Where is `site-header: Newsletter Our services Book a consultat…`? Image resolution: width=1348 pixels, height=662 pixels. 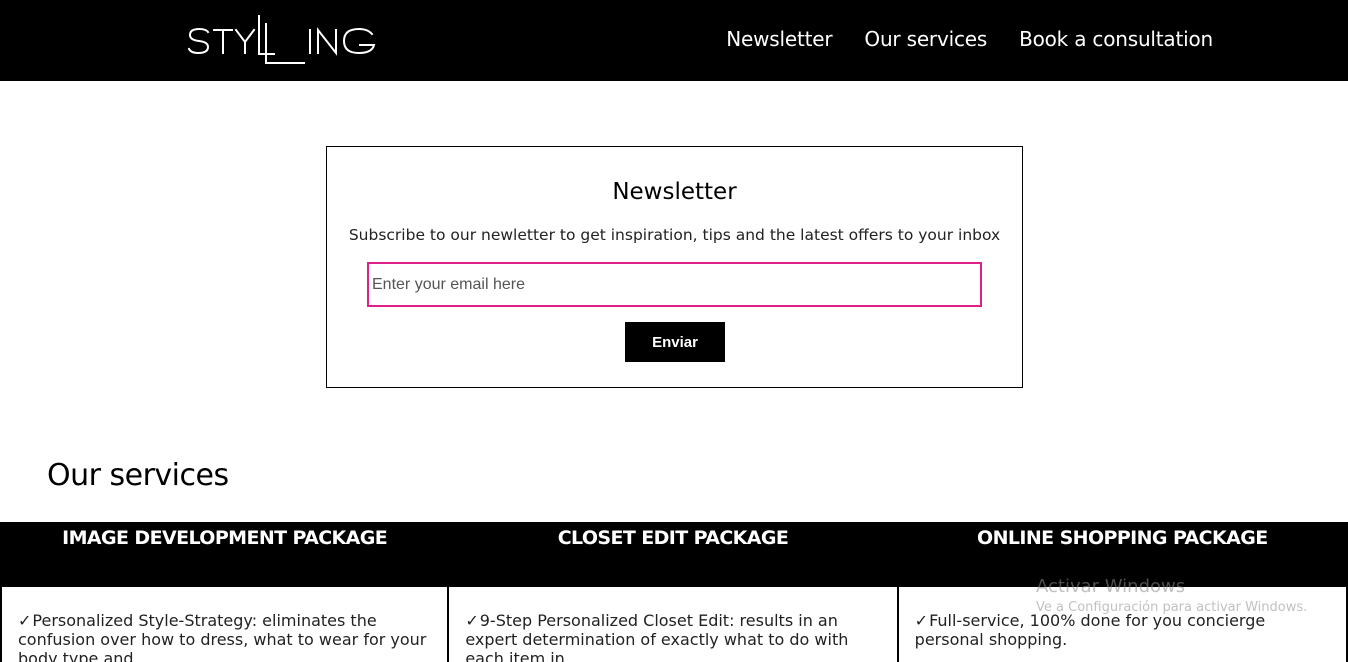 site-header: Newsletter Our services Book a consultat… is located at coordinates (674, 40).